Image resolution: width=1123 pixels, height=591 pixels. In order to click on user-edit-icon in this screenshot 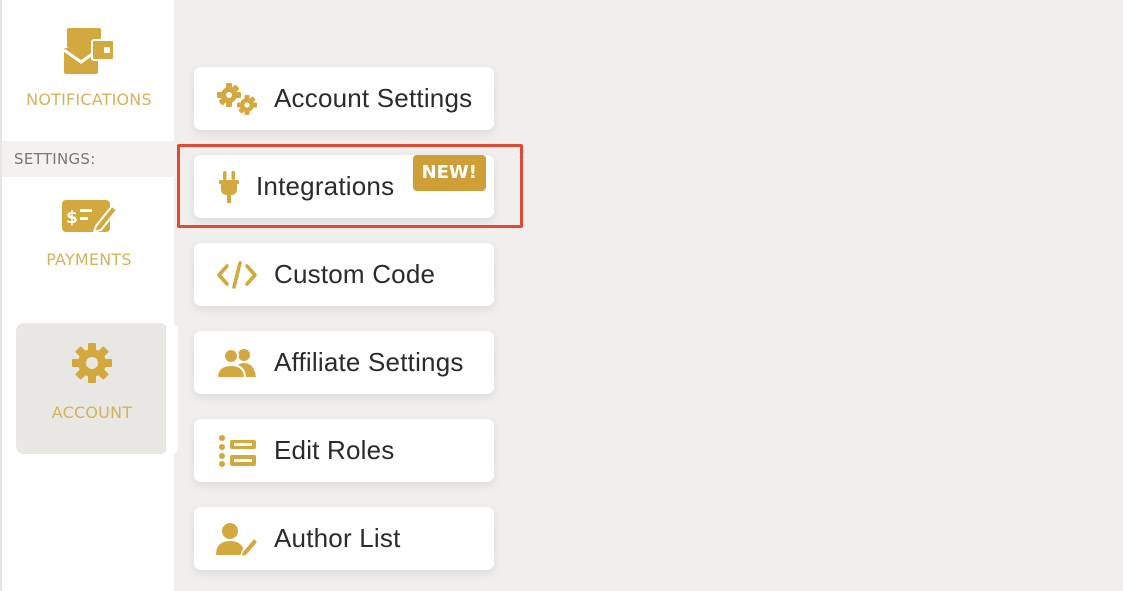, I will do `click(237, 539)`.